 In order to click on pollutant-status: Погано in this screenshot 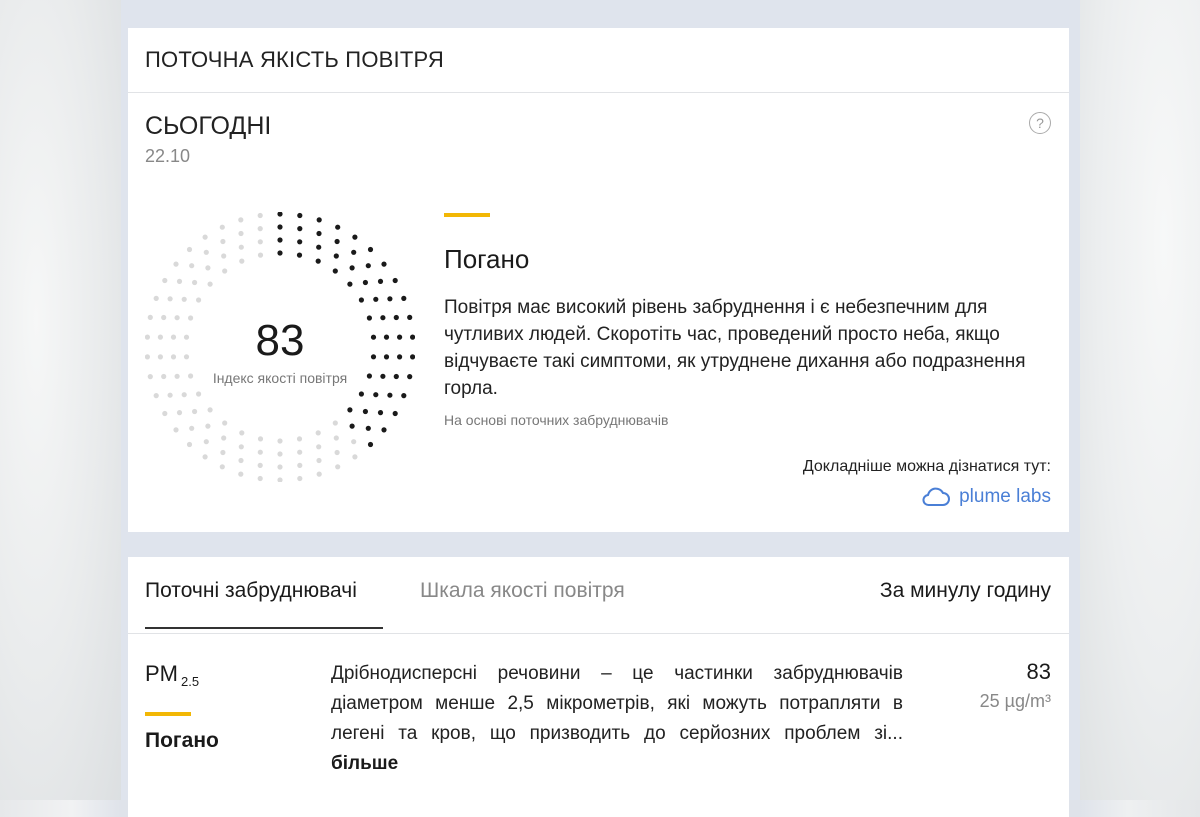, I will do `click(182, 740)`.